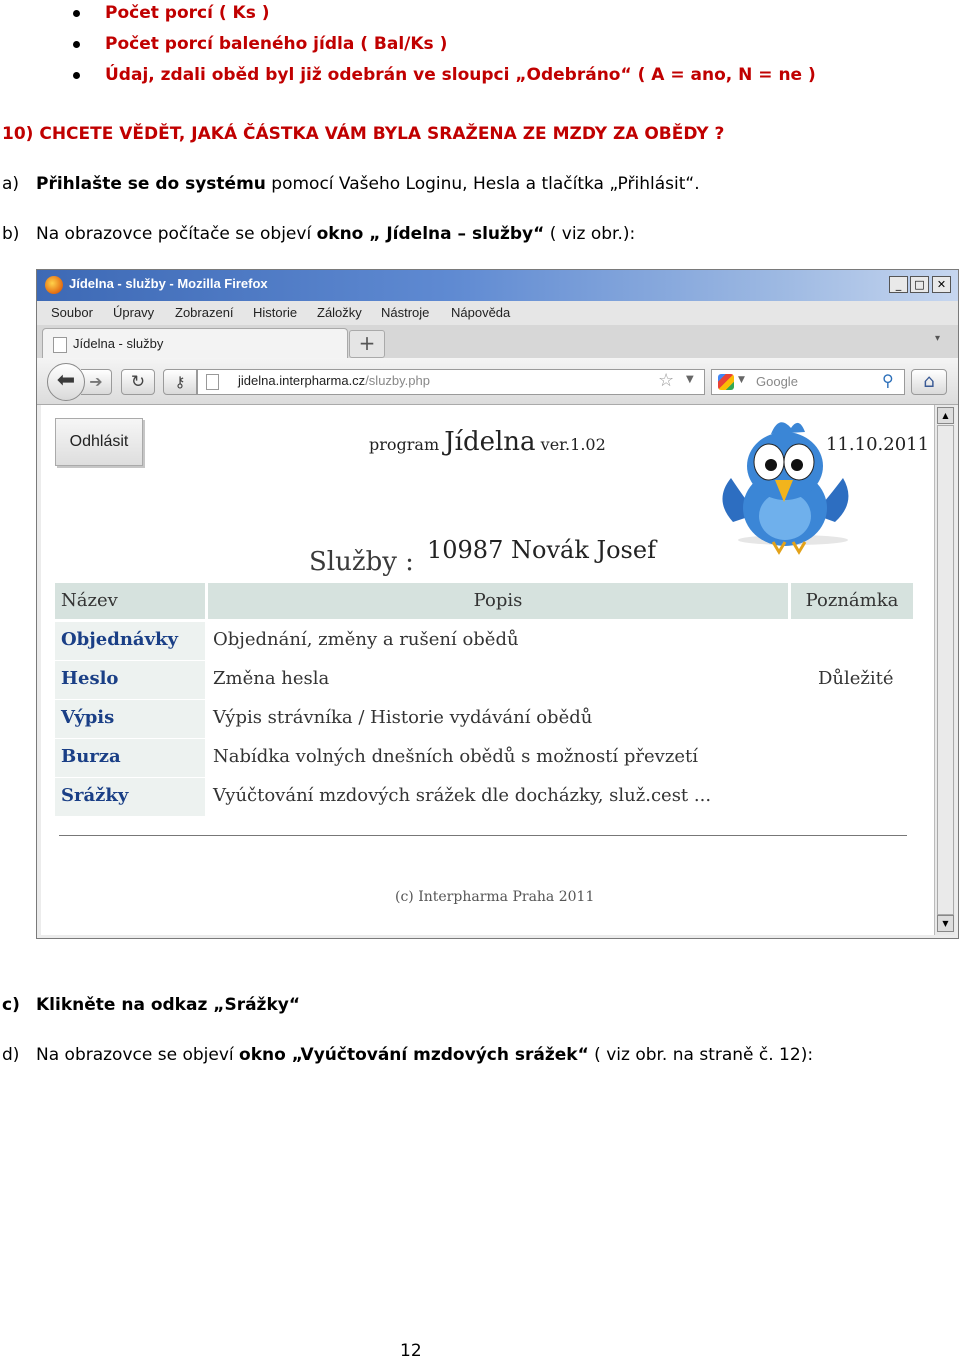  I want to click on minimize-button: _, so click(898, 284).